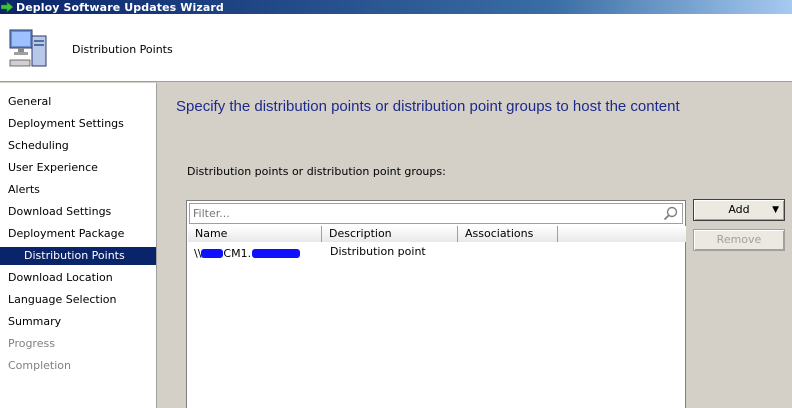  Describe the element at coordinates (122, 49) in the screenshot. I see `page-title: Distribution Points` at that location.